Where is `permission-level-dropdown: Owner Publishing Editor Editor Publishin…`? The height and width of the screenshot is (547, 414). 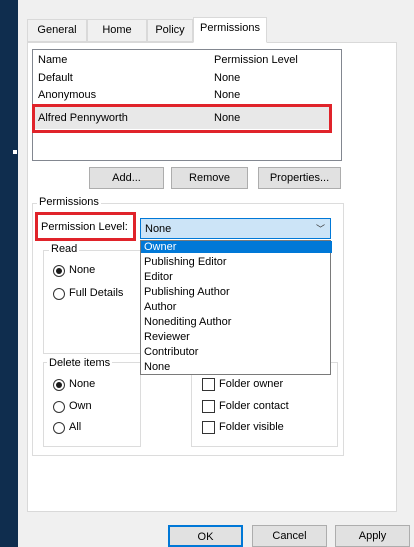
permission-level-dropdown: Owner Publishing Editor Editor Publishin… is located at coordinates (236, 307).